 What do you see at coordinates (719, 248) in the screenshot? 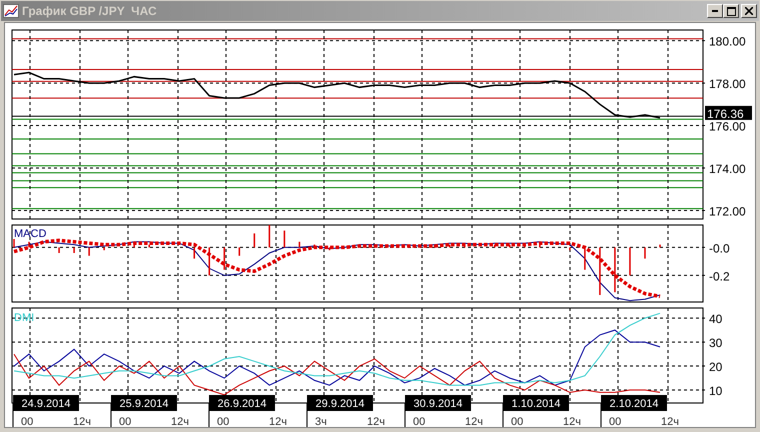
I see `axis-label: -0.0` at bounding box center [719, 248].